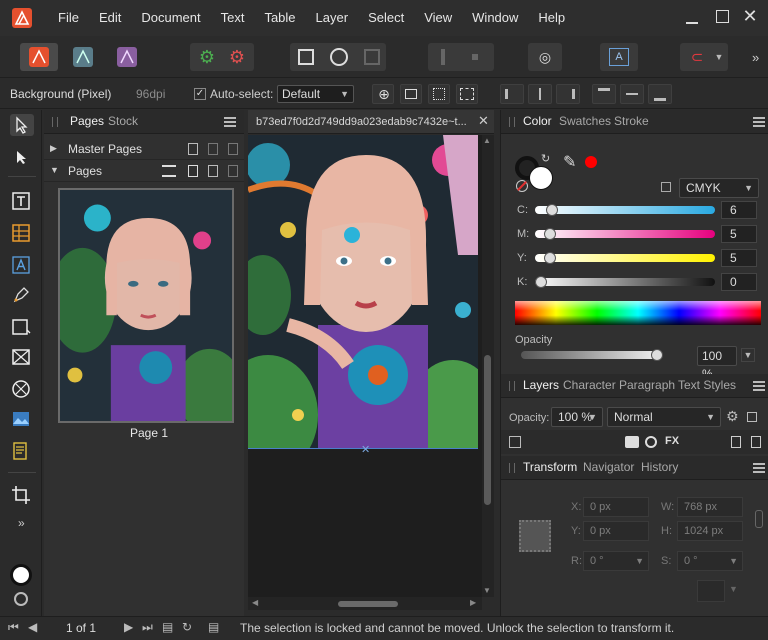  Describe the element at coordinates (22, 327) in the screenshot. I see `rectangle-tool` at that location.